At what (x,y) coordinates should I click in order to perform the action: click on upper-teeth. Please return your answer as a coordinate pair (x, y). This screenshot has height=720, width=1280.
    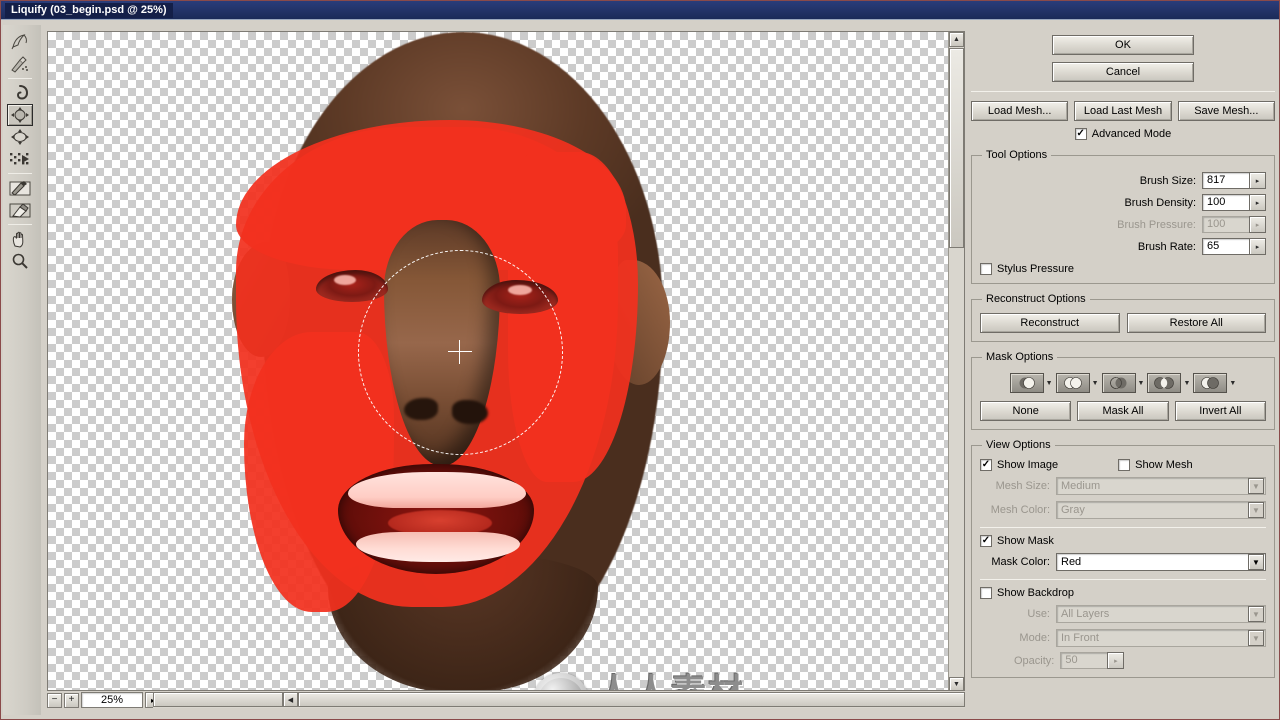
    Looking at the image, I should click on (437, 490).